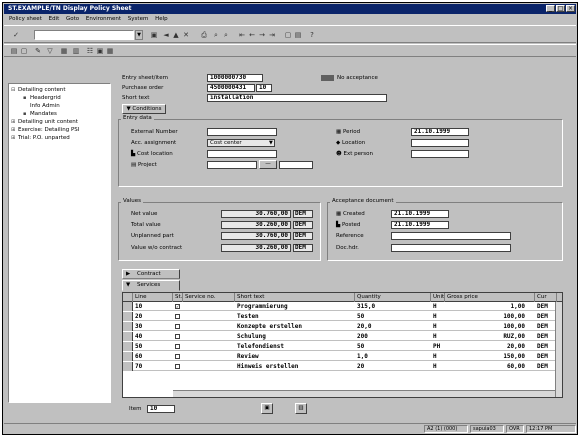 Image resolution: width=580 pixels, height=437 pixels. What do you see at coordinates (295, 356) in the screenshot?
I see `cell-text: Review` at bounding box center [295, 356].